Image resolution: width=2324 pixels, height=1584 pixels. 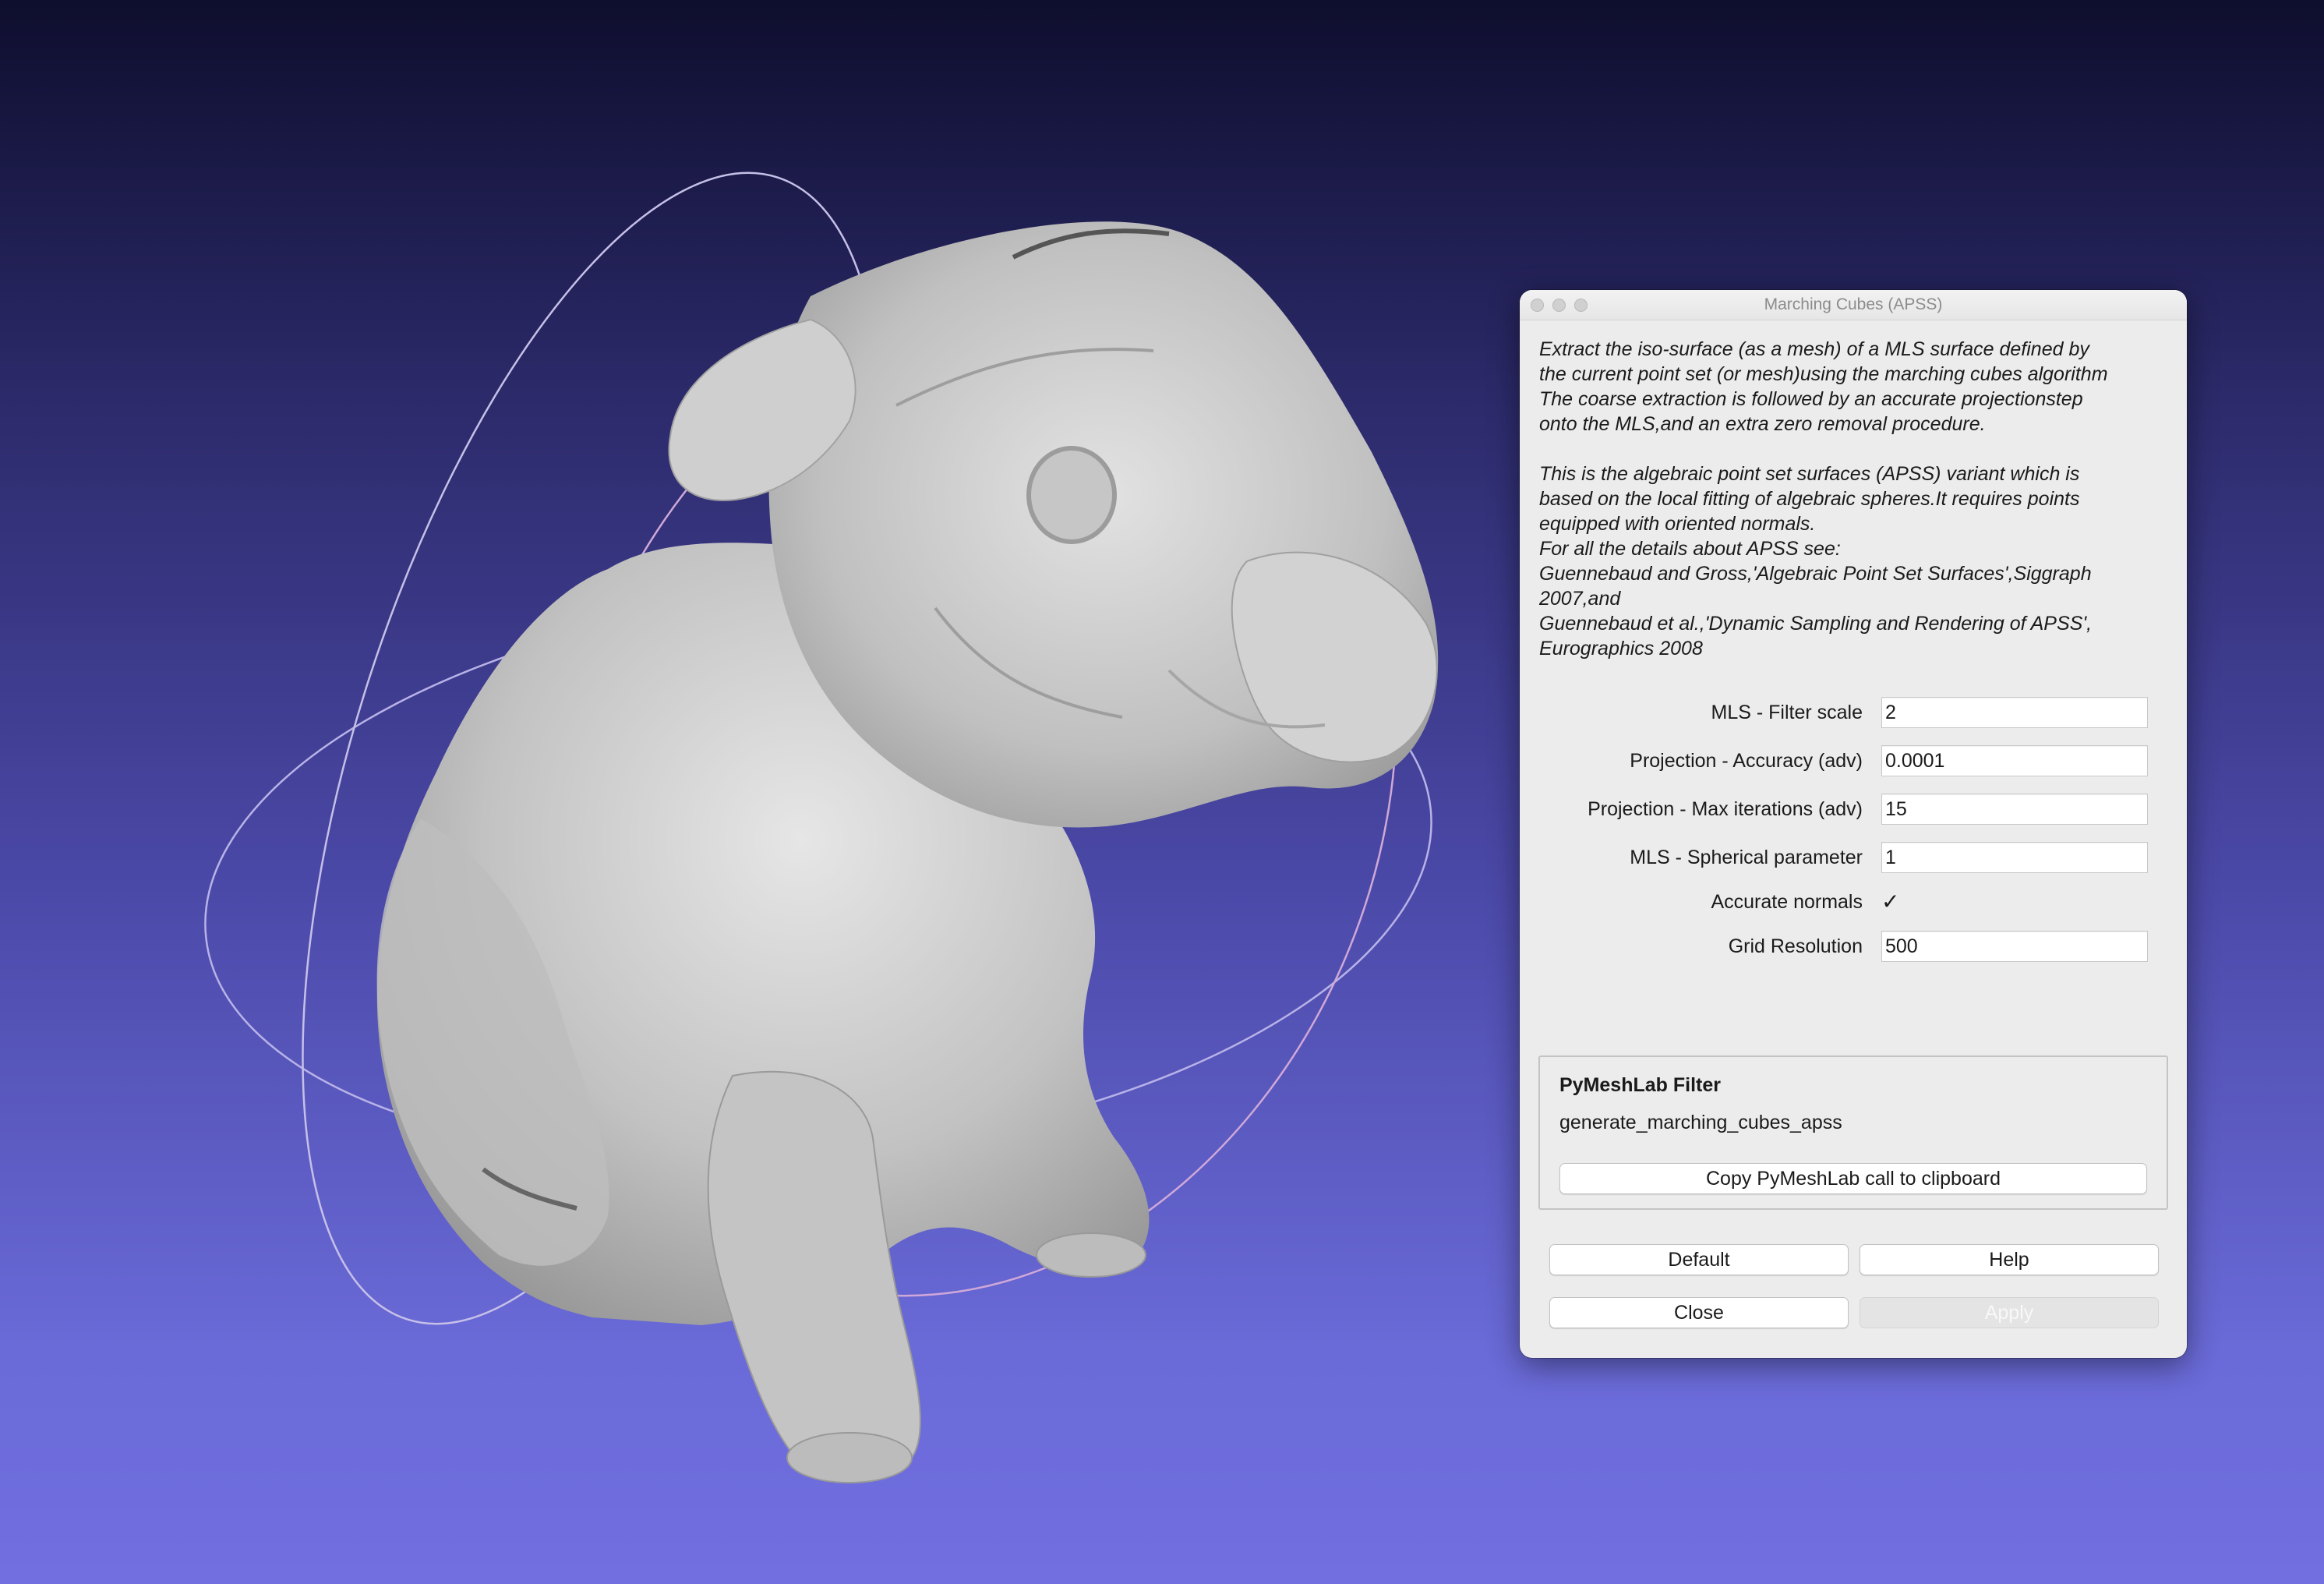 What do you see at coordinates (1892, 902) in the screenshot?
I see `accurate-normals-checkbox: ✓` at bounding box center [1892, 902].